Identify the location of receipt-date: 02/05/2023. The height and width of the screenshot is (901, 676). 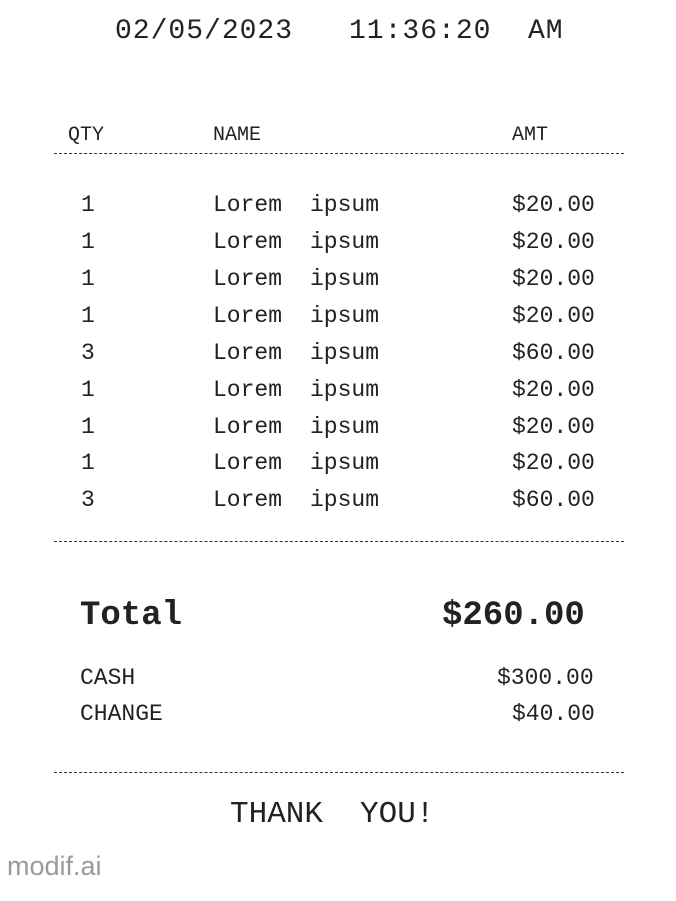
(204, 31).